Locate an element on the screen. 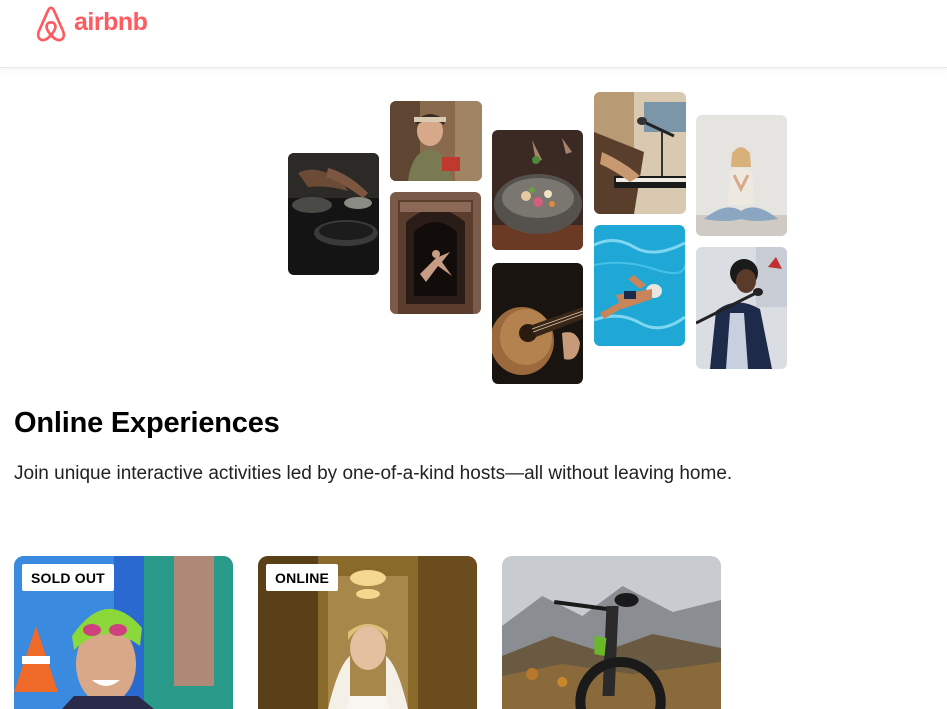 This screenshot has width=947, height=709. experience-card: ONLINE is located at coordinates (367, 632).